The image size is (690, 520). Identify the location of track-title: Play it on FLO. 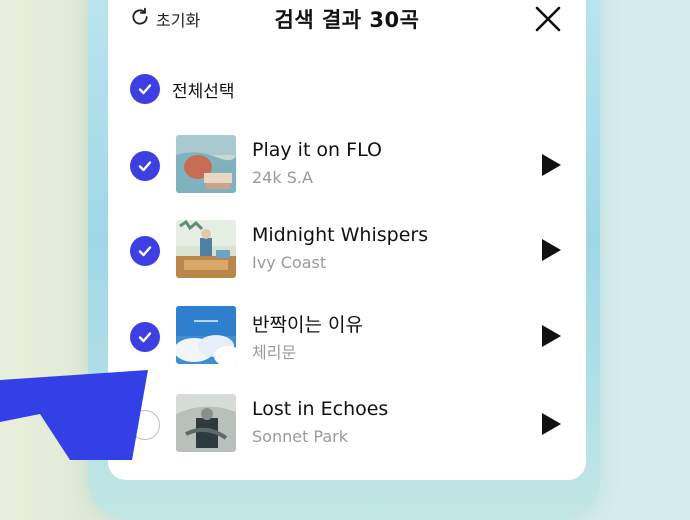
(317, 150).